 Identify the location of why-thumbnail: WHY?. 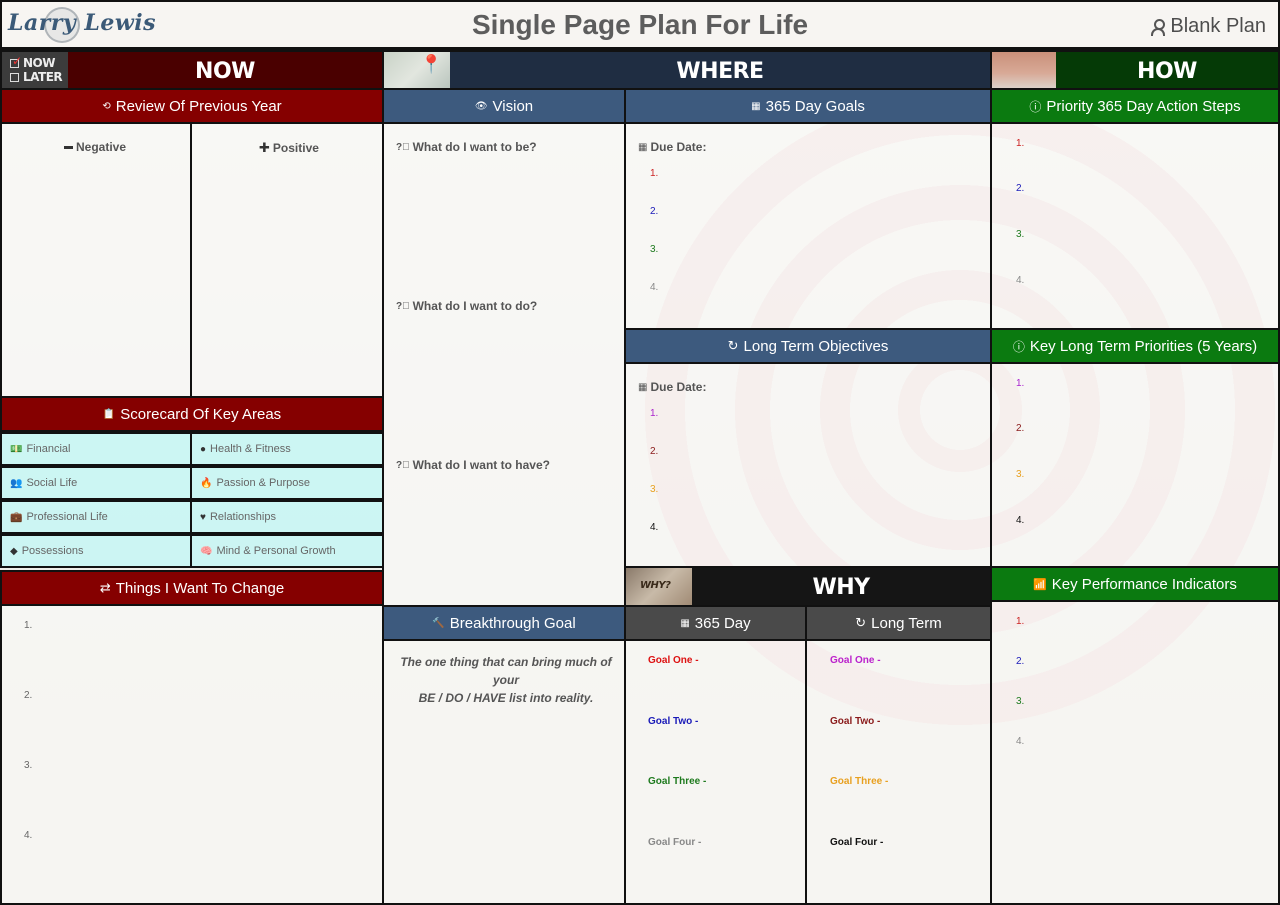
(659, 587).